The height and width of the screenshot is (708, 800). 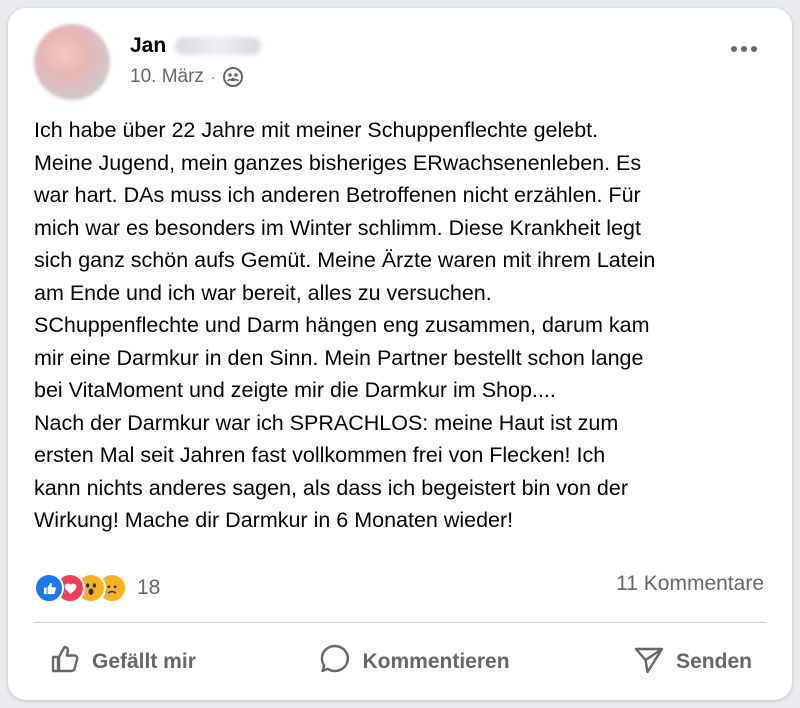 What do you see at coordinates (436, 661) in the screenshot?
I see `comment-label: Kommentieren` at bounding box center [436, 661].